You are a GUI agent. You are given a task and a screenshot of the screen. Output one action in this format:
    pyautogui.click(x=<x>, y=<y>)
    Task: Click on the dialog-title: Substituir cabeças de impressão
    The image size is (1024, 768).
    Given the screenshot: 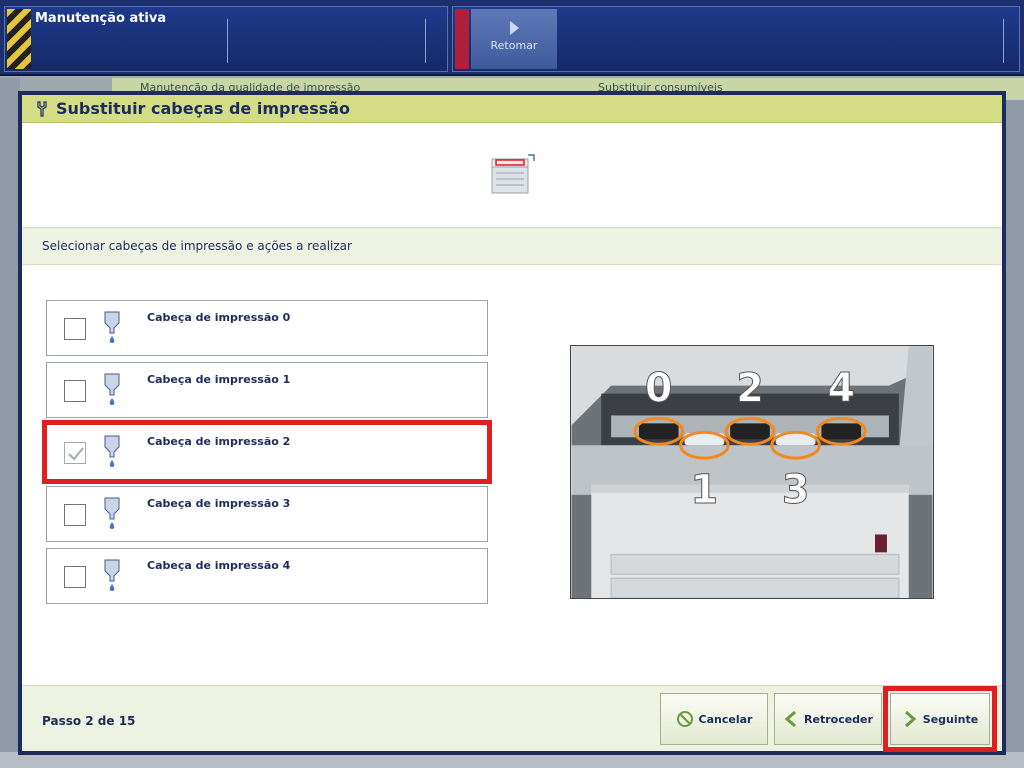 What is the action you would take?
    pyautogui.click(x=203, y=108)
    